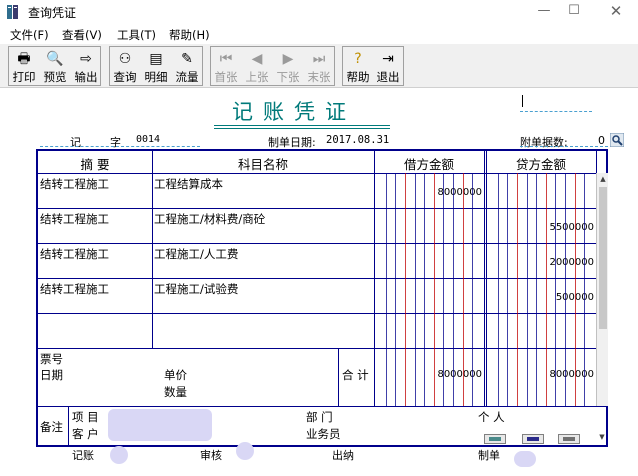 This screenshot has width=638, height=476. Describe the element at coordinates (541, 227) in the screenshot. I see `row-2-credit: 5500000` at that location.